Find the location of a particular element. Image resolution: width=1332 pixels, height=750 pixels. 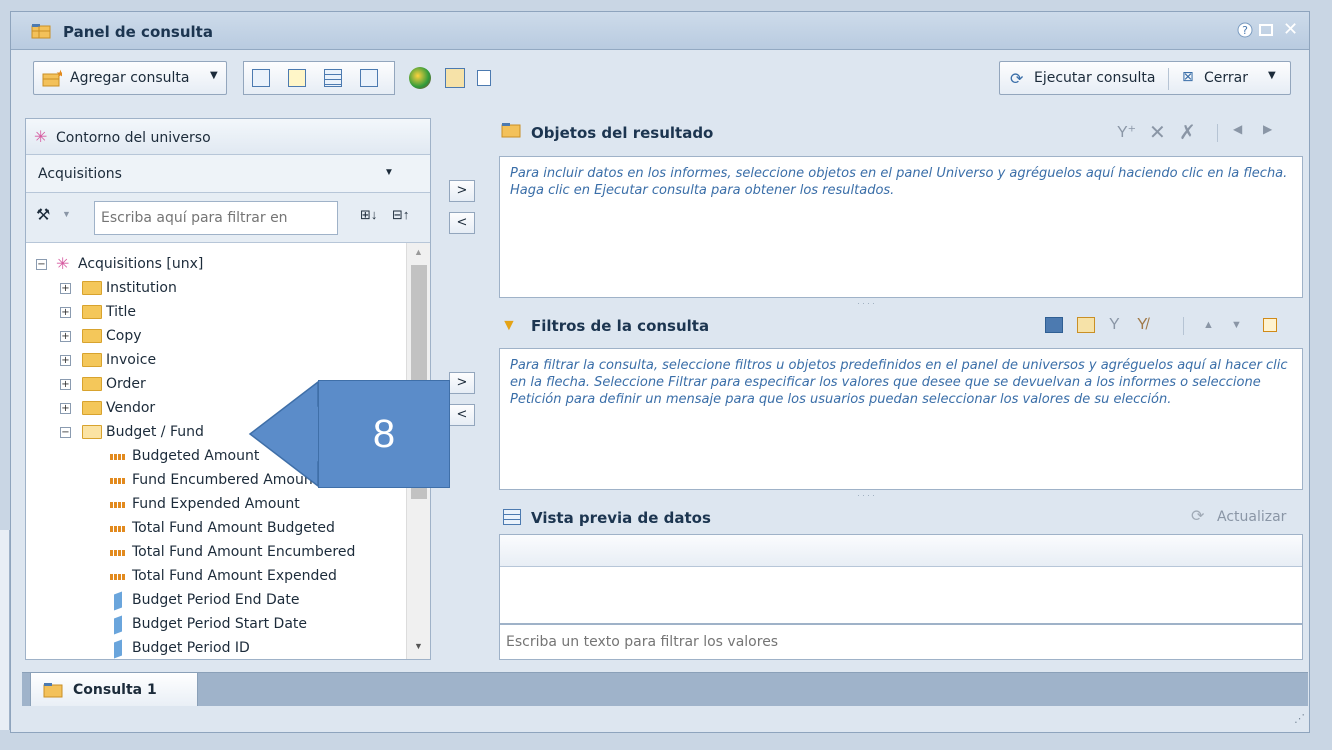

tree-measure-label: Budgeted Amount is located at coordinates (196, 456).